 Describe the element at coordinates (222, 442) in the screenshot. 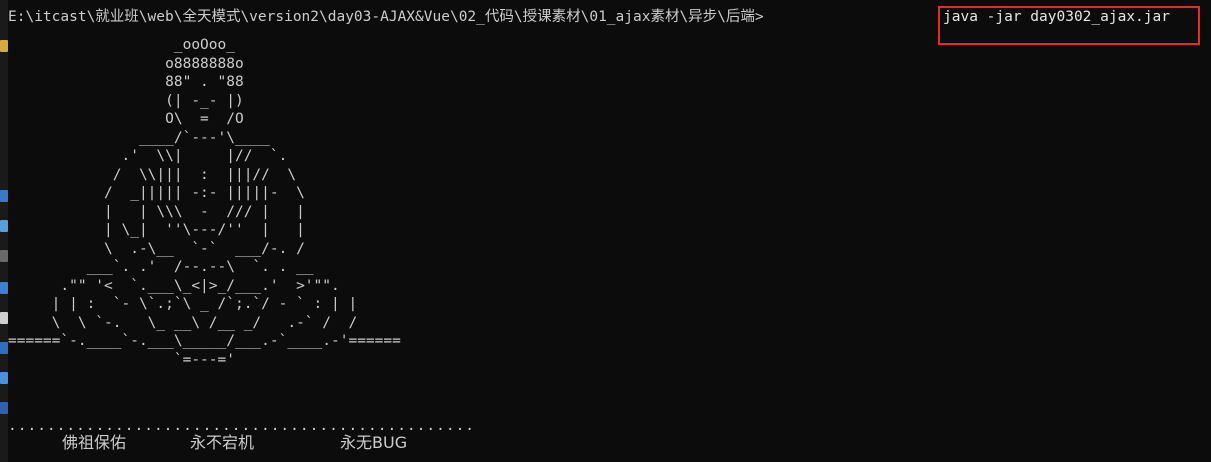

I see `blessing-text: 永不宕机` at that location.